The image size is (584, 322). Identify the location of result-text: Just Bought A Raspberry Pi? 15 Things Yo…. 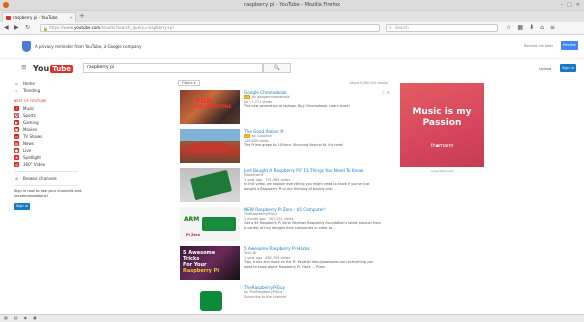
(313, 179).